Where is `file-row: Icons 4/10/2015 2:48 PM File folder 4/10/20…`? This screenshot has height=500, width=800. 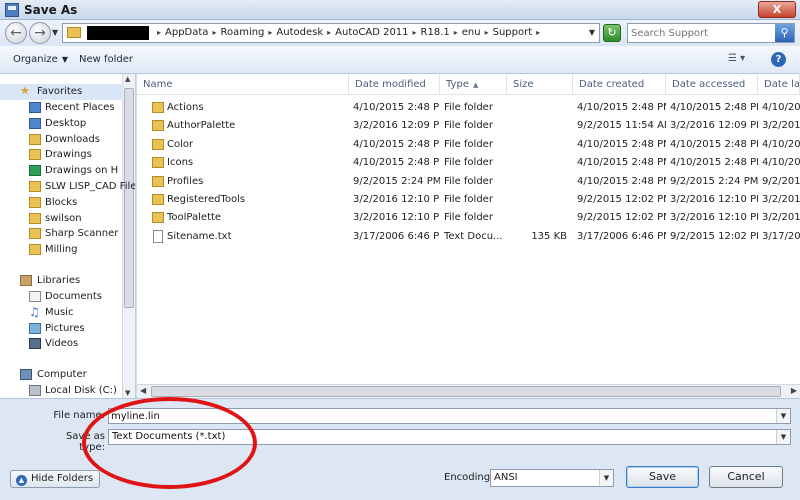 file-row: Icons 4/10/2015 2:48 PM File folder 4/10/20… is located at coordinates (468, 163).